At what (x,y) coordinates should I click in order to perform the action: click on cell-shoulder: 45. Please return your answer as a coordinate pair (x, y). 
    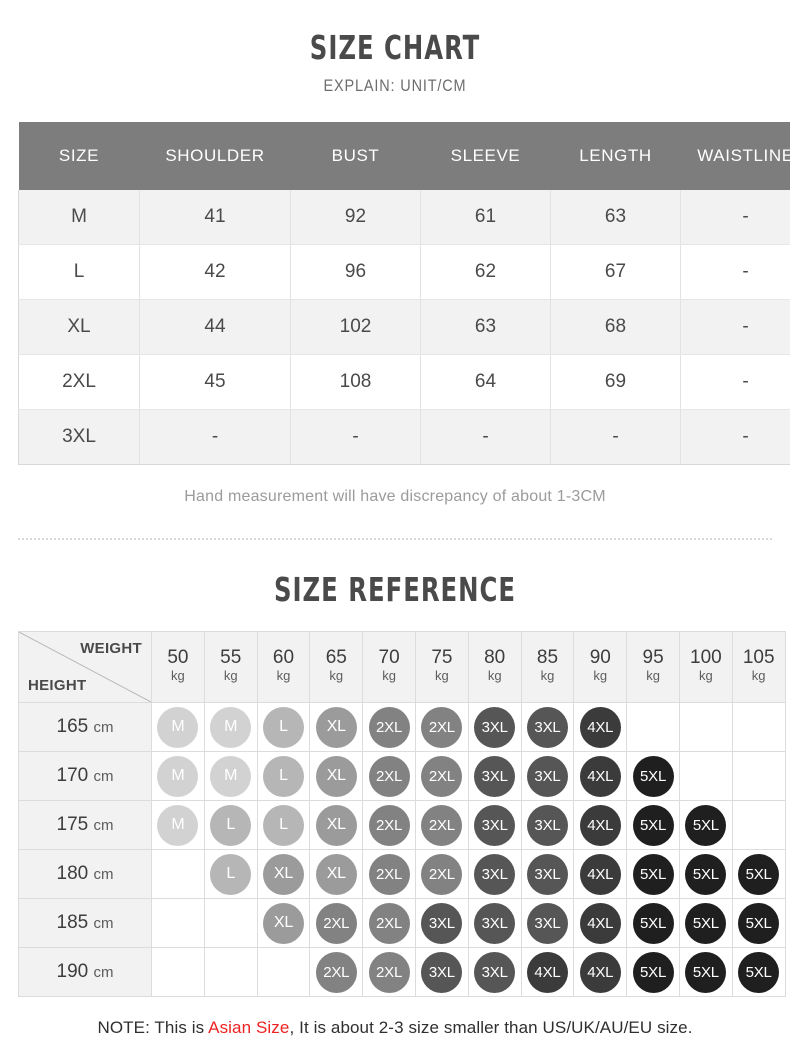
    Looking at the image, I should click on (215, 382).